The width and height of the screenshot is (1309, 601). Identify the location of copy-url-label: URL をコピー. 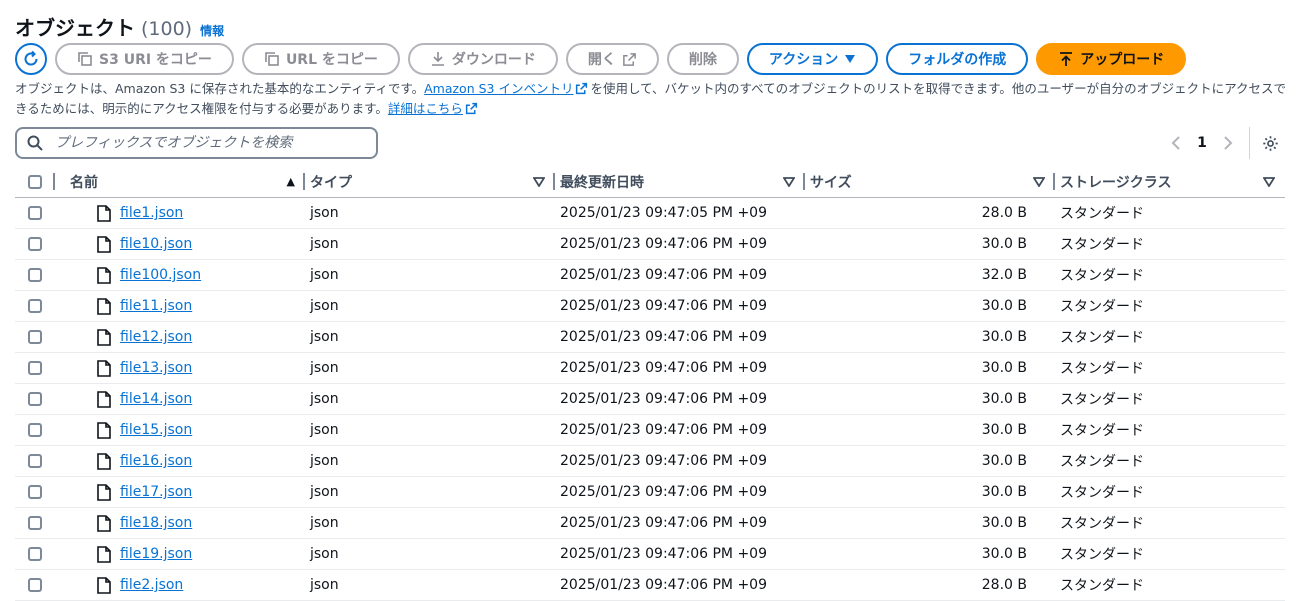
(331, 60).